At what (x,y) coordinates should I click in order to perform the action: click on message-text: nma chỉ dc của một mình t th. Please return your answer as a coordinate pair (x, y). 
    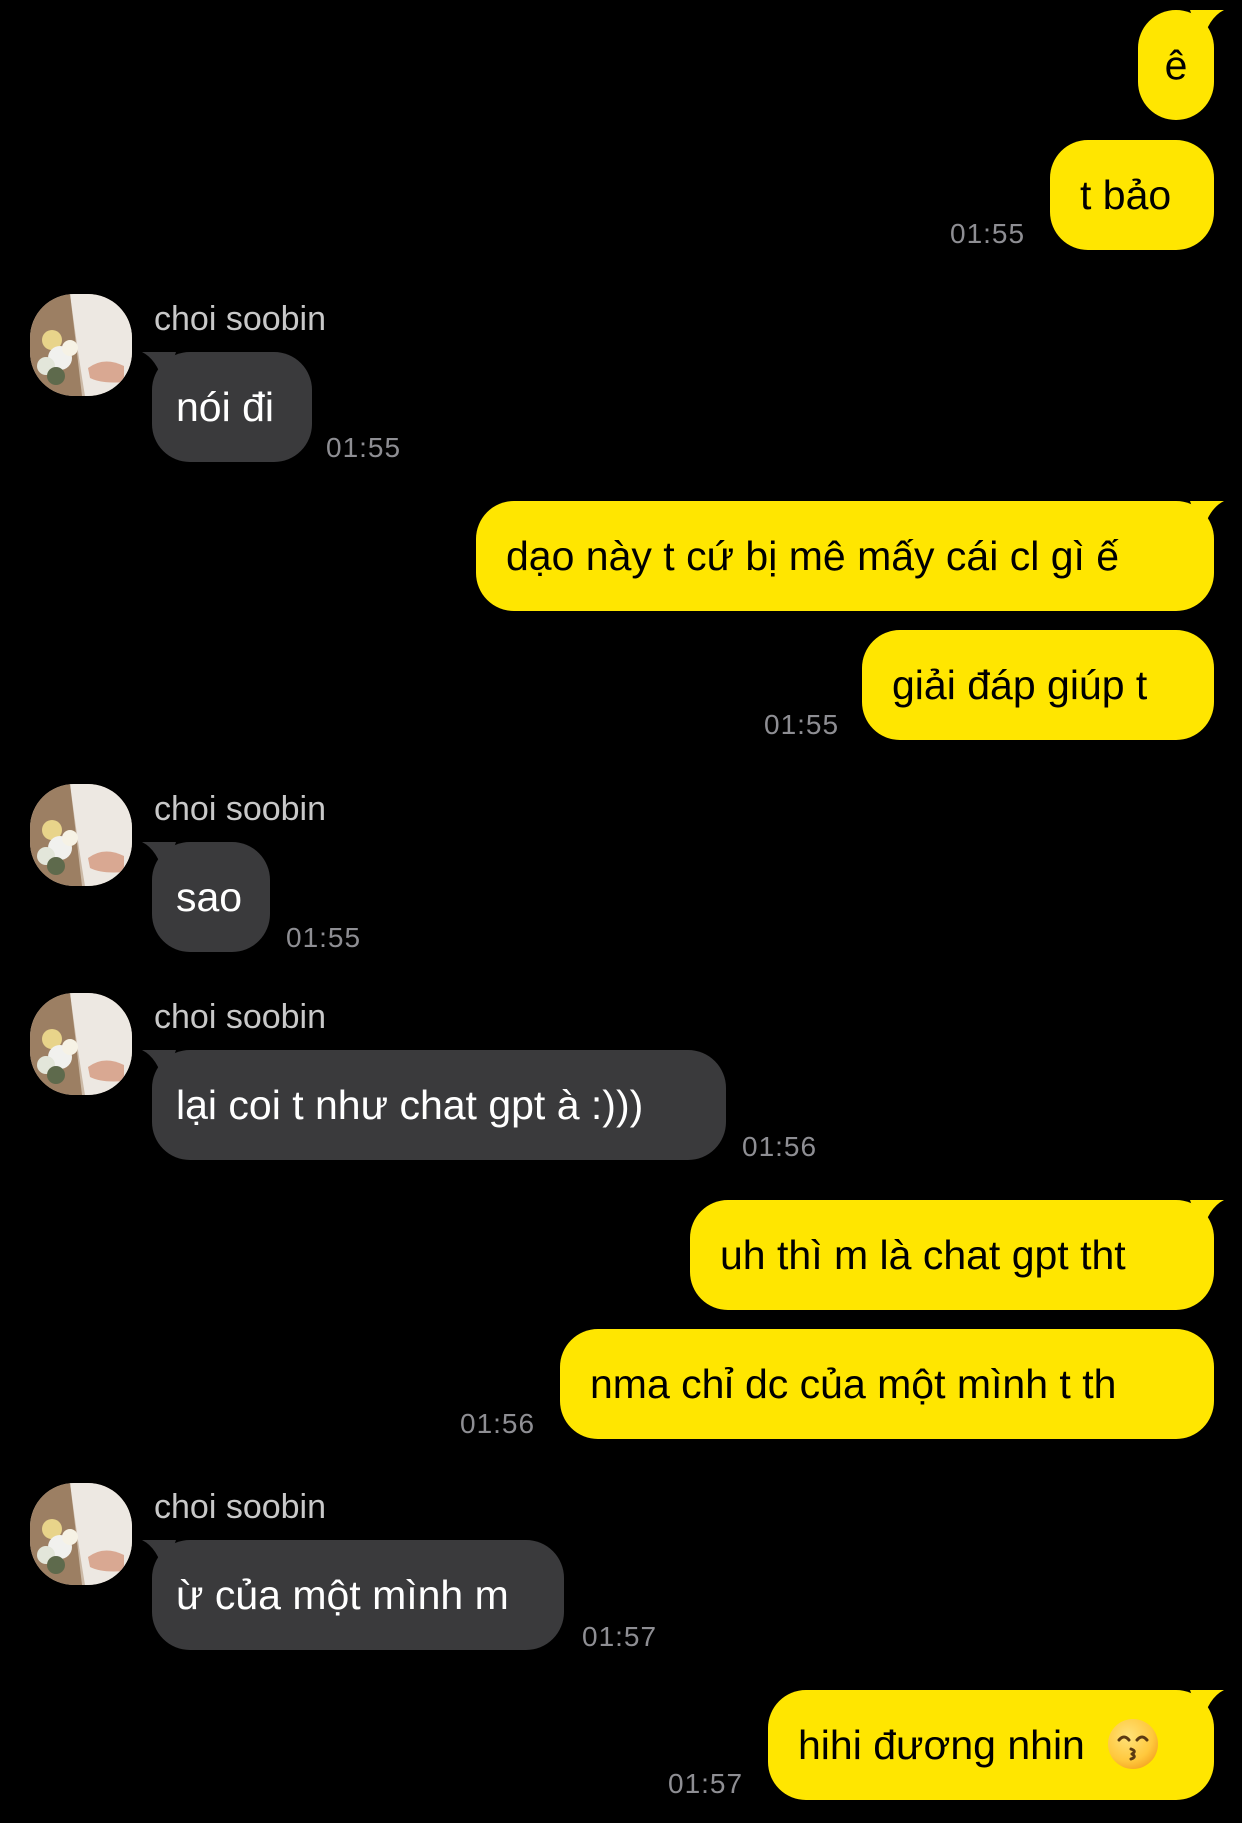
    Looking at the image, I should click on (853, 1384).